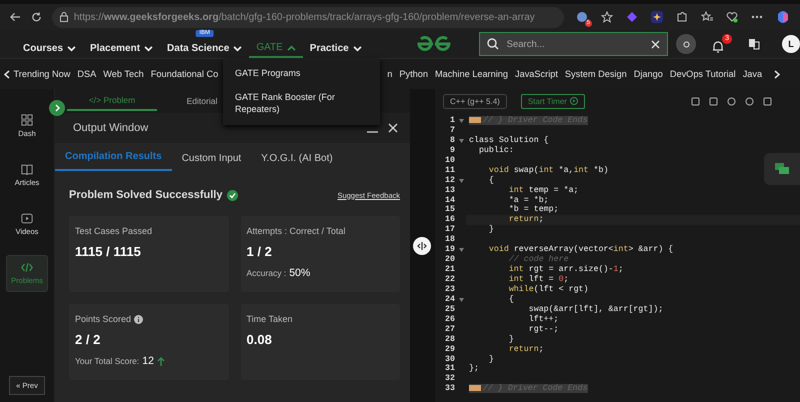 The width and height of the screenshot is (800, 402). What do you see at coordinates (450, 359) in the screenshot?
I see `line-number: 30` at bounding box center [450, 359].